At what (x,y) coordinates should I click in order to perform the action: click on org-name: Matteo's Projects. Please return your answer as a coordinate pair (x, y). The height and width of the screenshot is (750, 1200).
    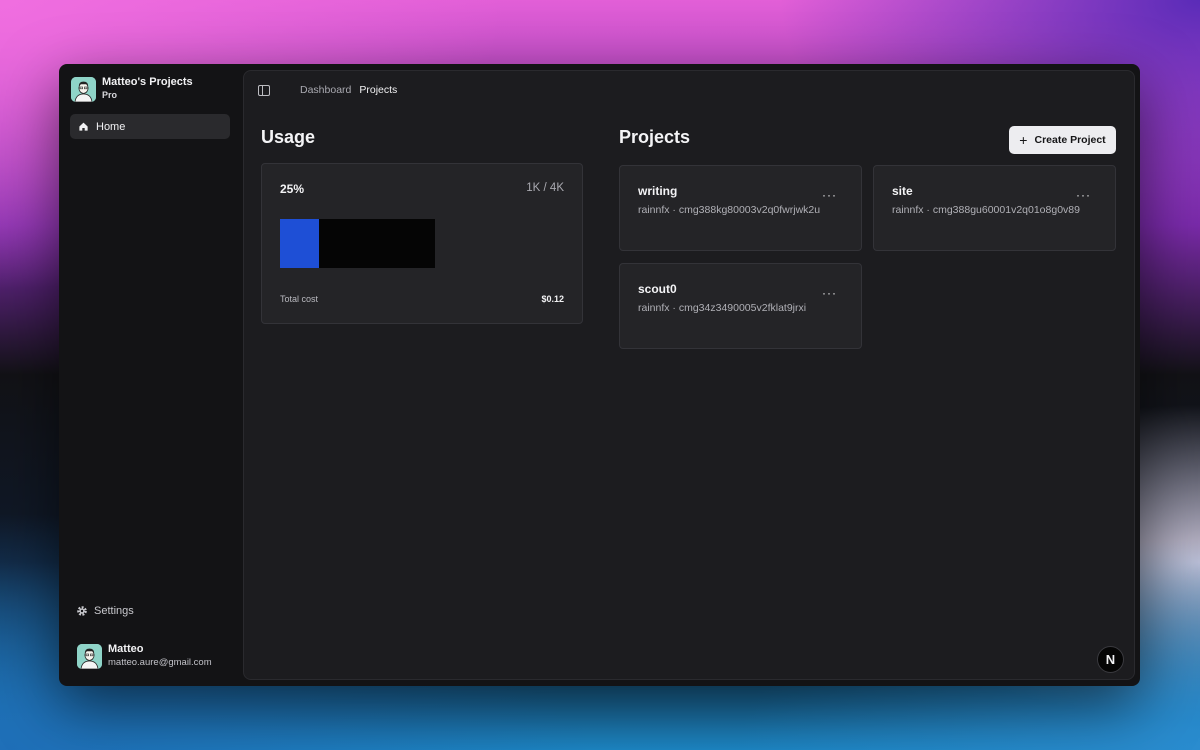
    Looking at the image, I should click on (147, 82).